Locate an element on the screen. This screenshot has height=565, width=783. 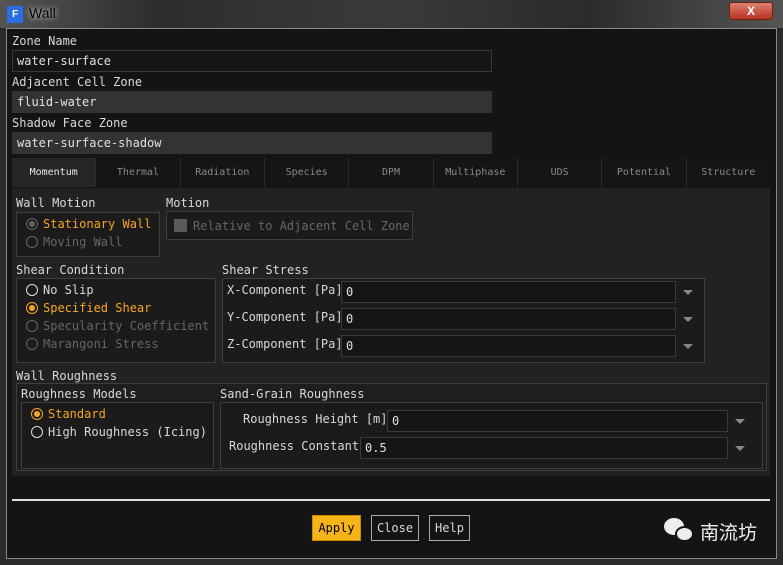
radio-label: High Roughness (Icing) is located at coordinates (127, 432).